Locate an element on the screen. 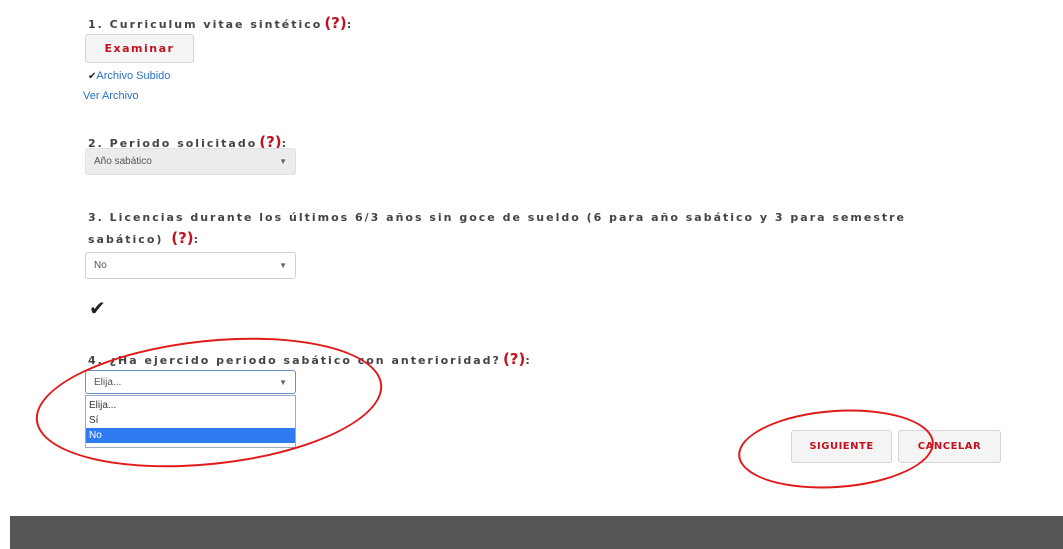 The width and height of the screenshot is (1063, 549). q4-label-suffix: : is located at coordinates (528, 360).